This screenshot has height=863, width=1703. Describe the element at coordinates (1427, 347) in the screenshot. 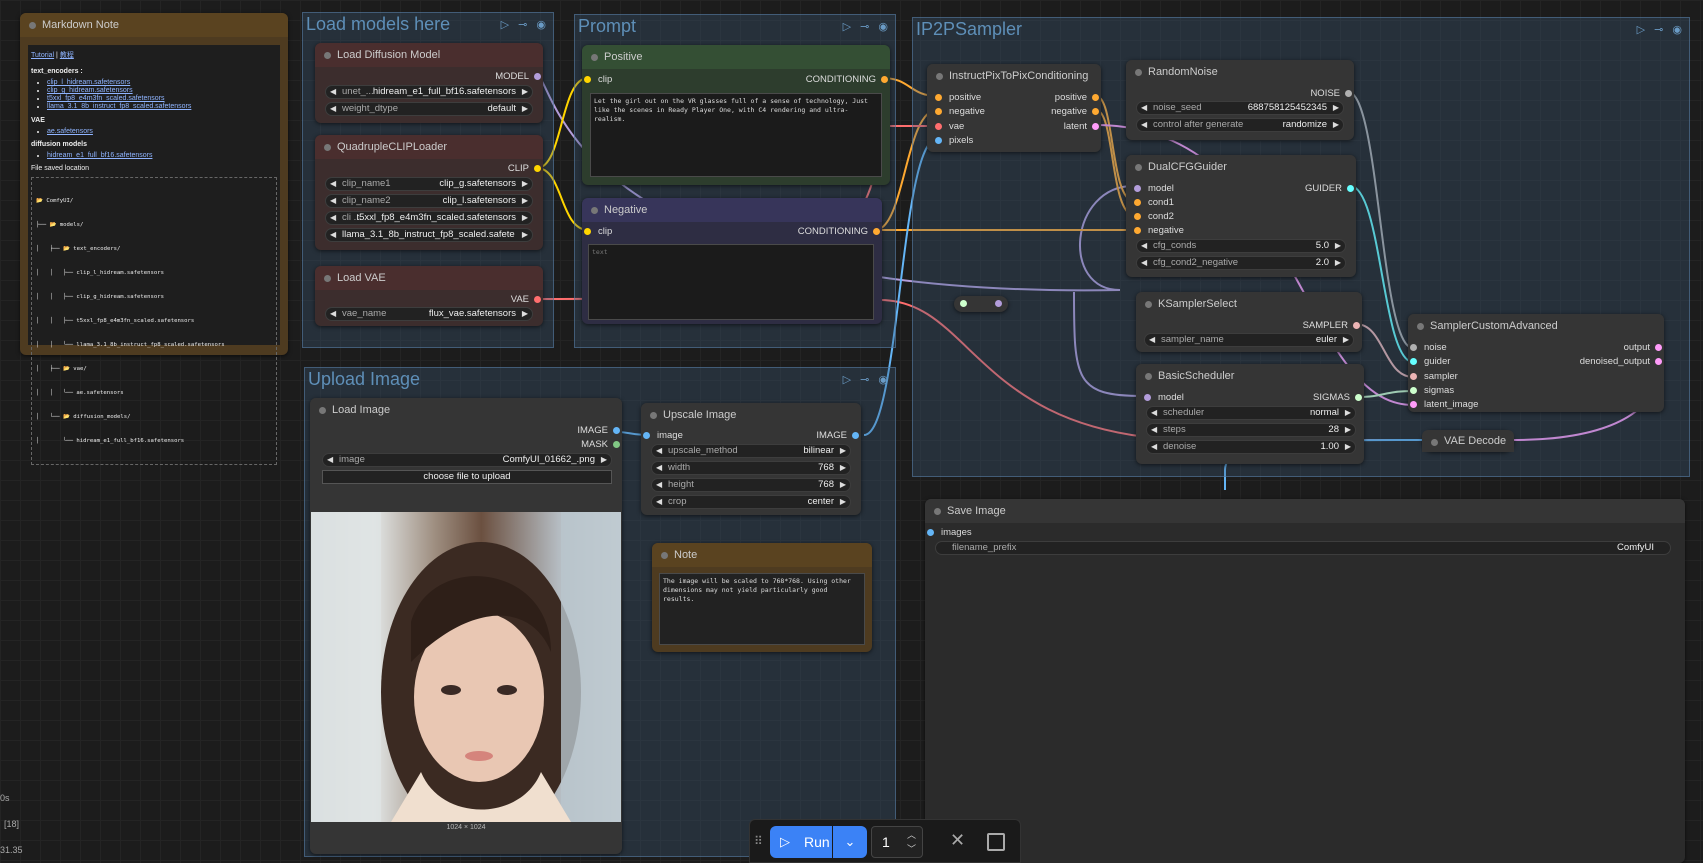

I see `noise-input: noise` at that location.